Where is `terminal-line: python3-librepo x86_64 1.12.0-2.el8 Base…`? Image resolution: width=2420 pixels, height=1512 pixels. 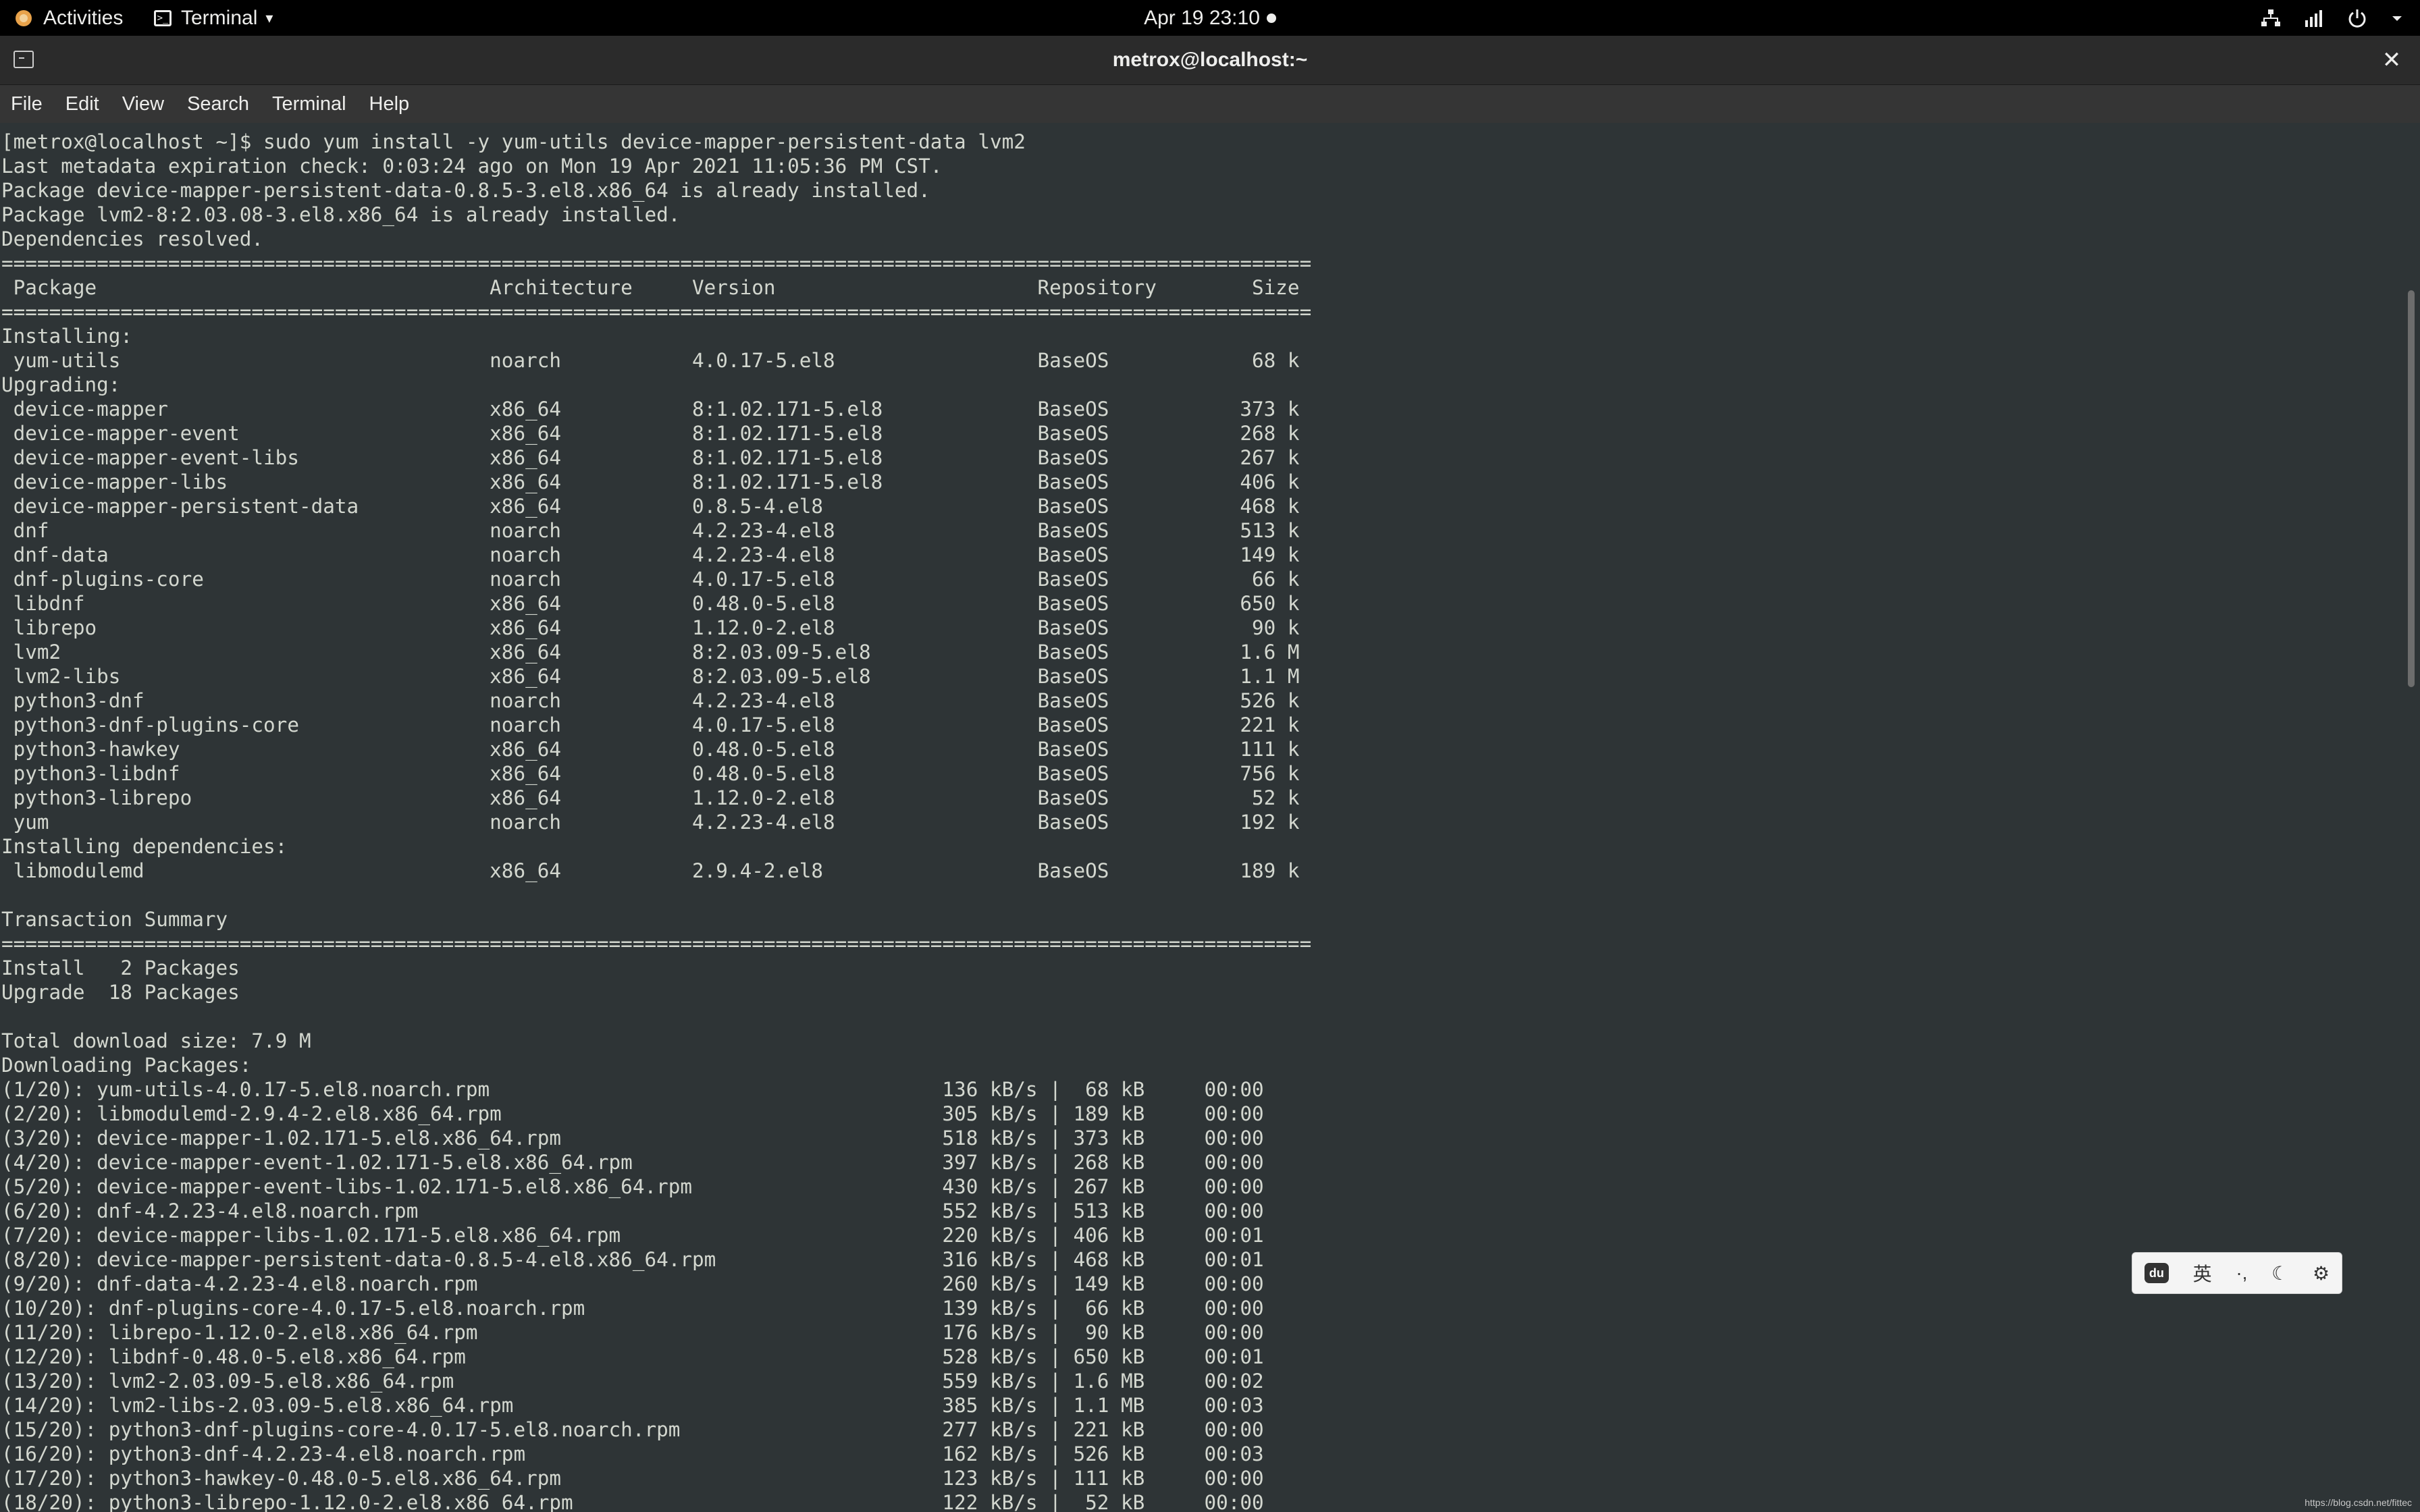 terminal-line: python3-librepo x86_64 1.12.0-2.el8 Base… is located at coordinates (650, 798).